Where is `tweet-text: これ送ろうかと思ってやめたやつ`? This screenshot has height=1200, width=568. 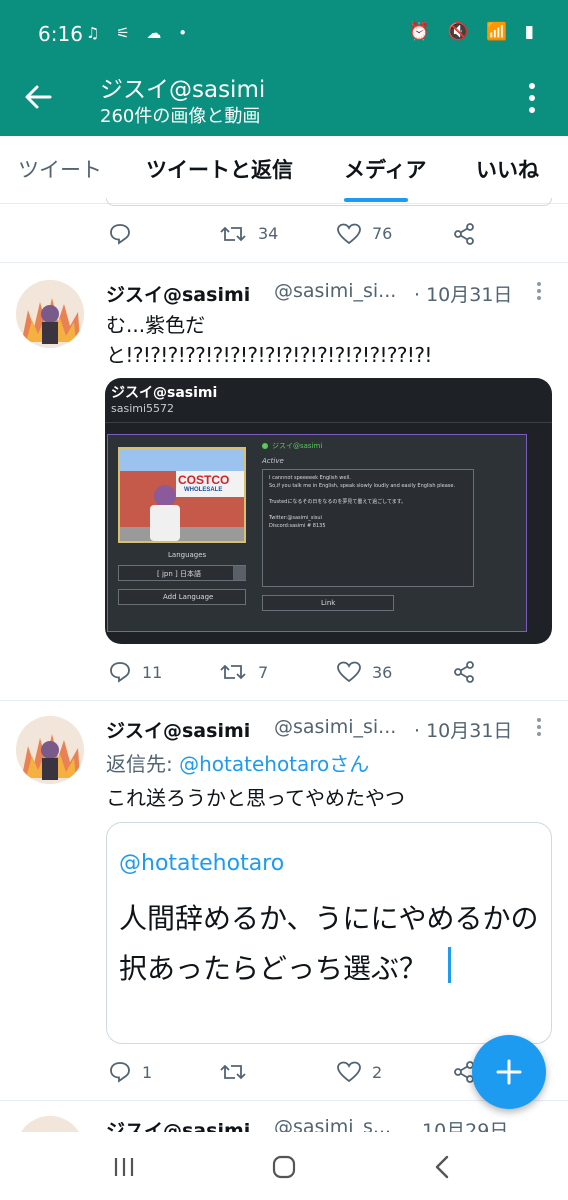 tweet-text: これ送ろうかと思ってやめたやつ is located at coordinates (255, 798).